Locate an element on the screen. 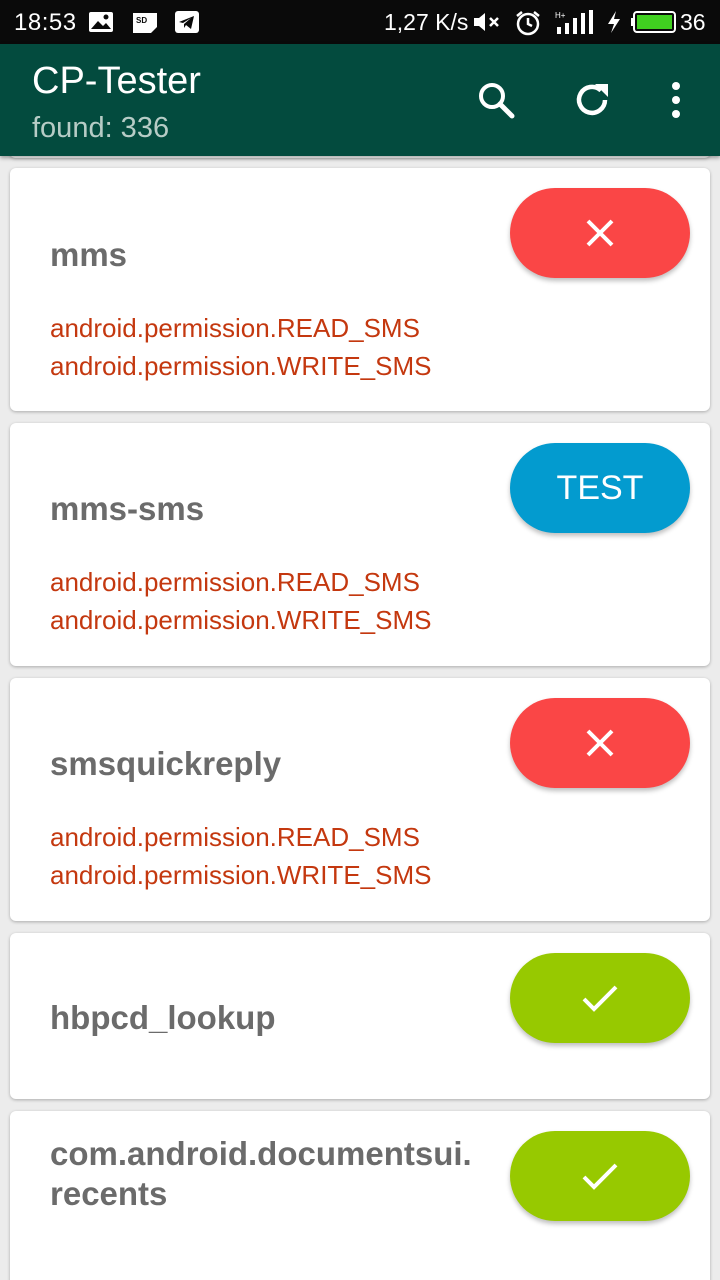 The width and height of the screenshot is (720, 1280). signal-icon: H+ is located at coordinates (575, 25).